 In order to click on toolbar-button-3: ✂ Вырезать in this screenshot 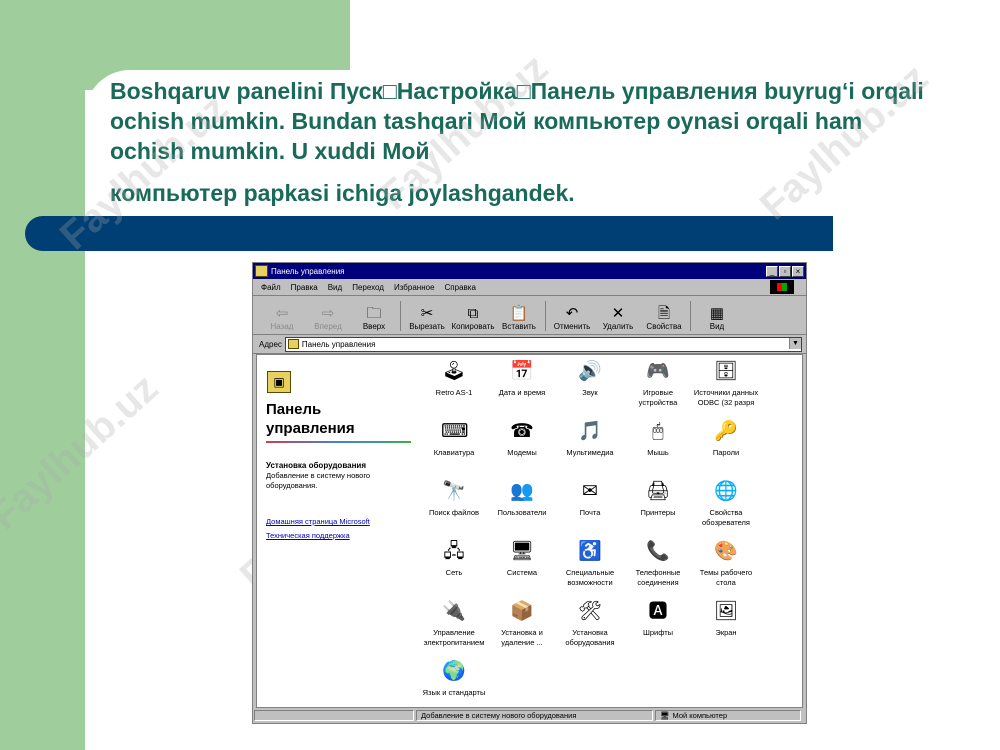, I will do `click(427, 316)`.